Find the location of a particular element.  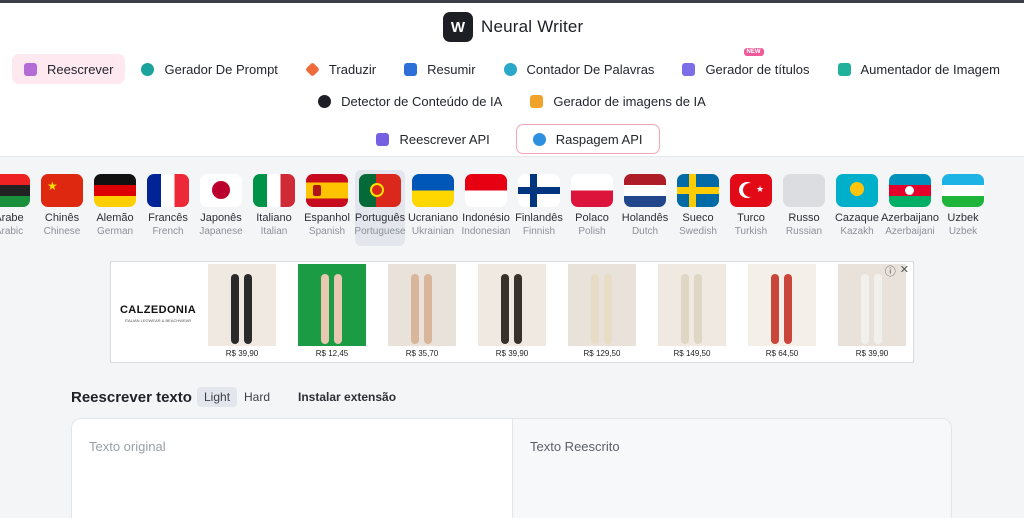

nav-item-detector-de-conte-do-de-ia: Detector de Conteúdo de IA is located at coordinates (410, 101).